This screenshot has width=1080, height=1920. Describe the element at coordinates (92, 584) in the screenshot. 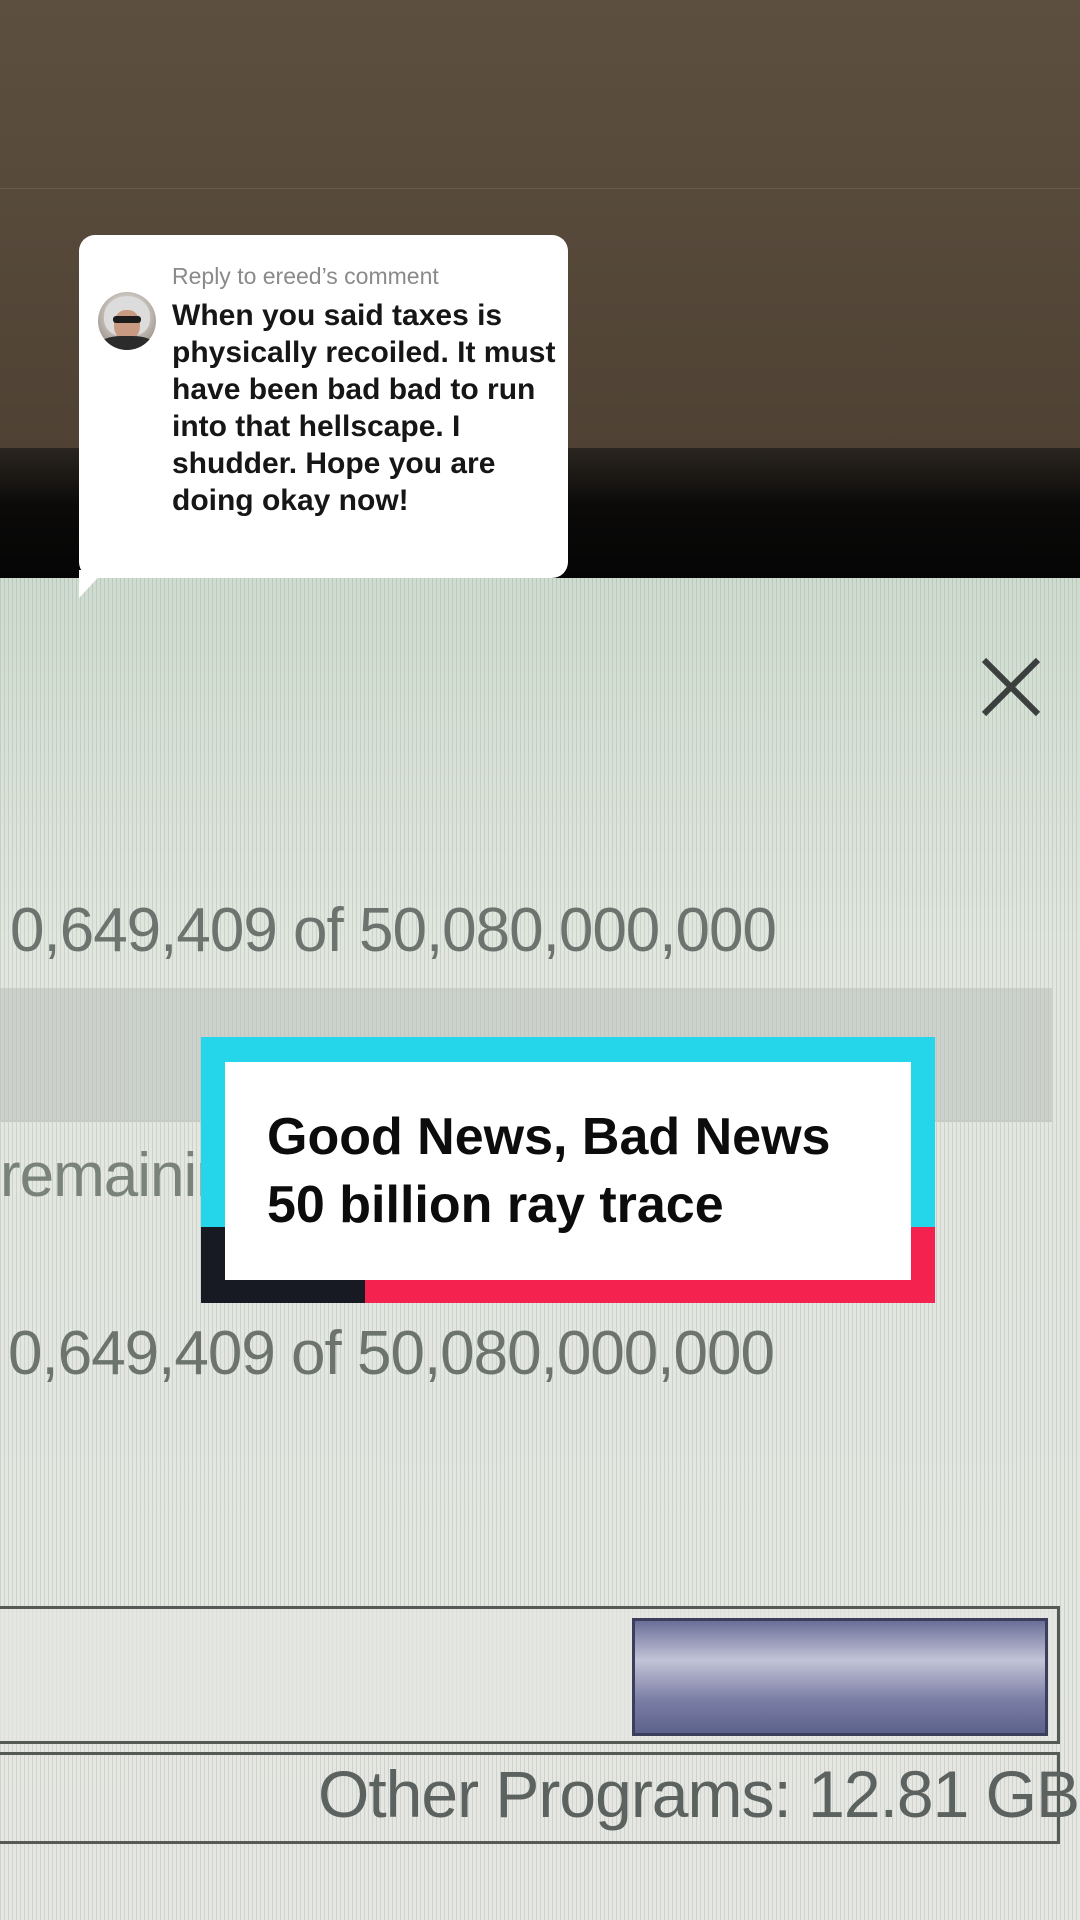

I see `reply-bubble-tail` at that location.